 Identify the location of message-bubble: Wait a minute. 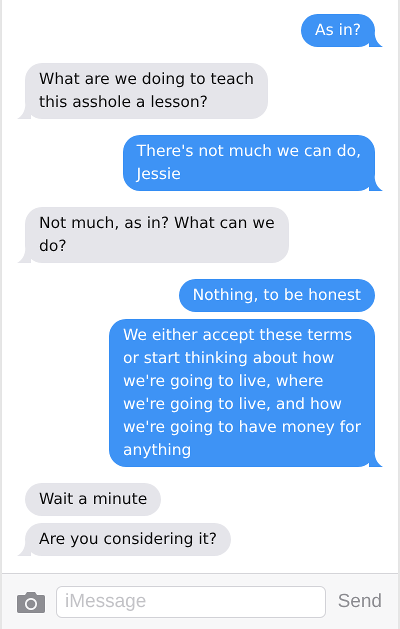
(93, 499).